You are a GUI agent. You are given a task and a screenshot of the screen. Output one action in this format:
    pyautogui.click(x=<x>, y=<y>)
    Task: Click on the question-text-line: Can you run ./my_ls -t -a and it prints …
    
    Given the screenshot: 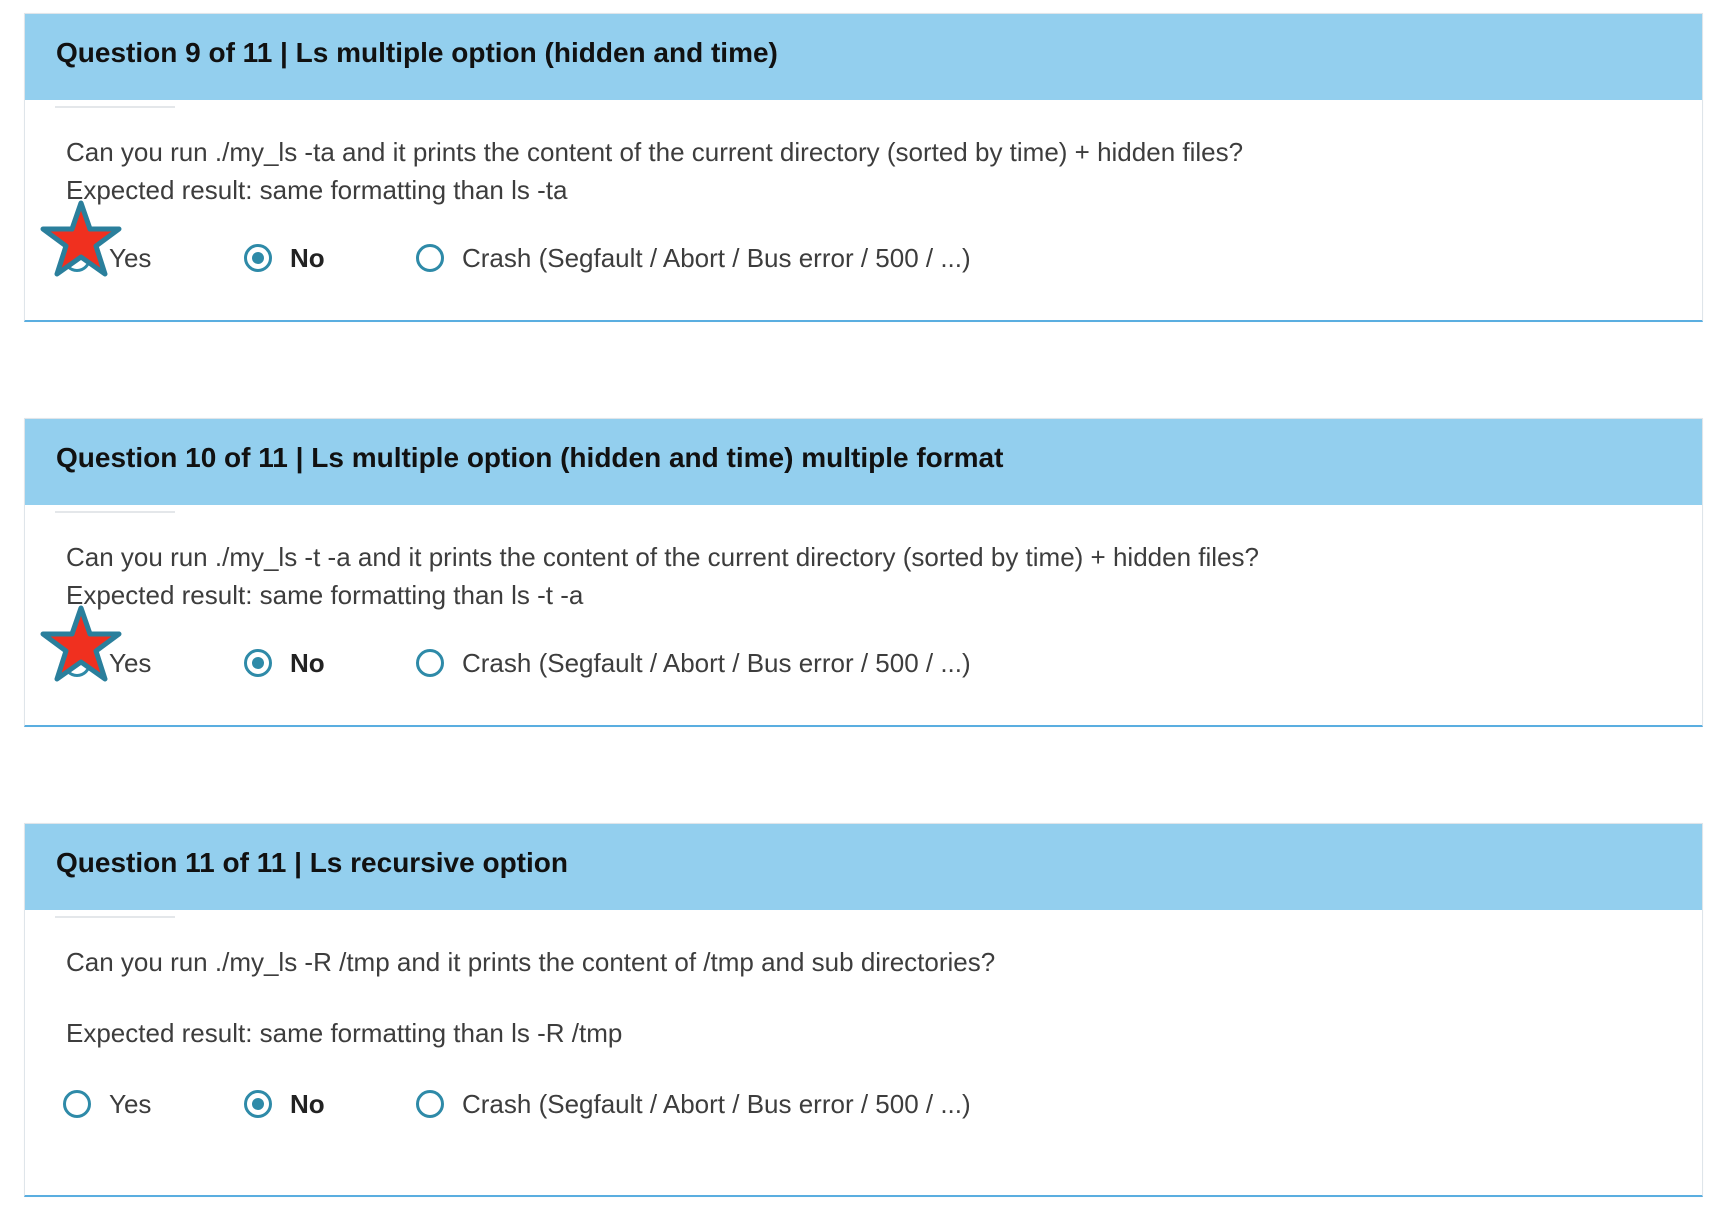 What is the action you would take?
    pyautogui.click(x=662, y=557)
    